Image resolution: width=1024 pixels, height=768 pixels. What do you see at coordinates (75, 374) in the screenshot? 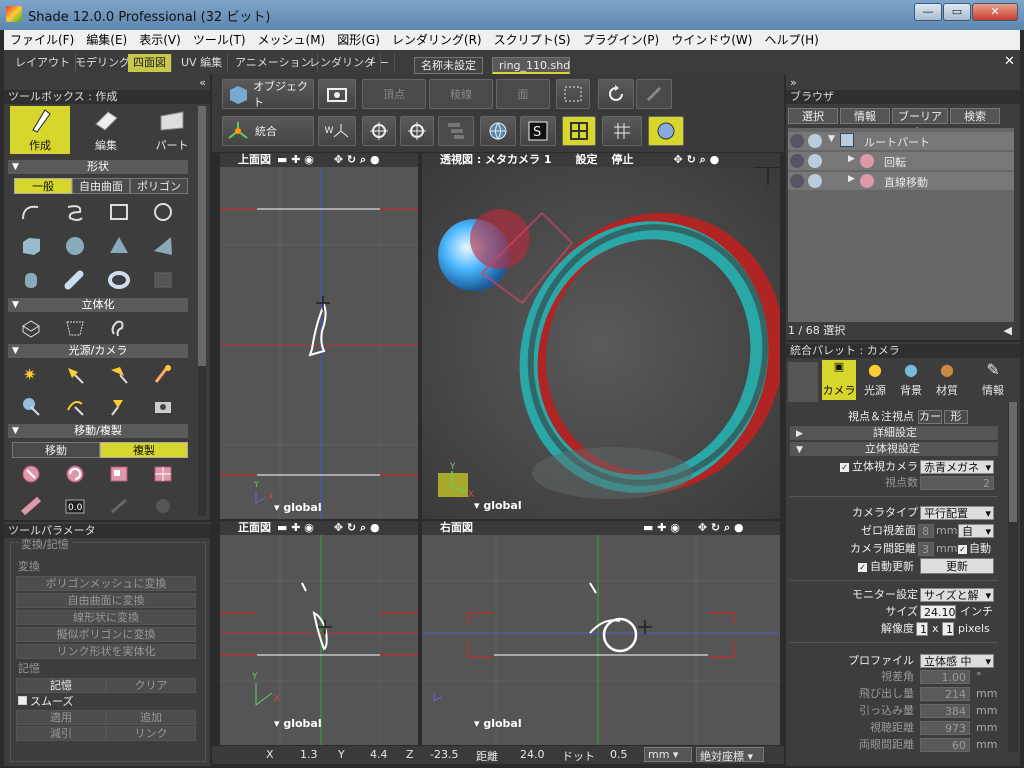
I see `point-light-icon` at bounding box center [75, 374].